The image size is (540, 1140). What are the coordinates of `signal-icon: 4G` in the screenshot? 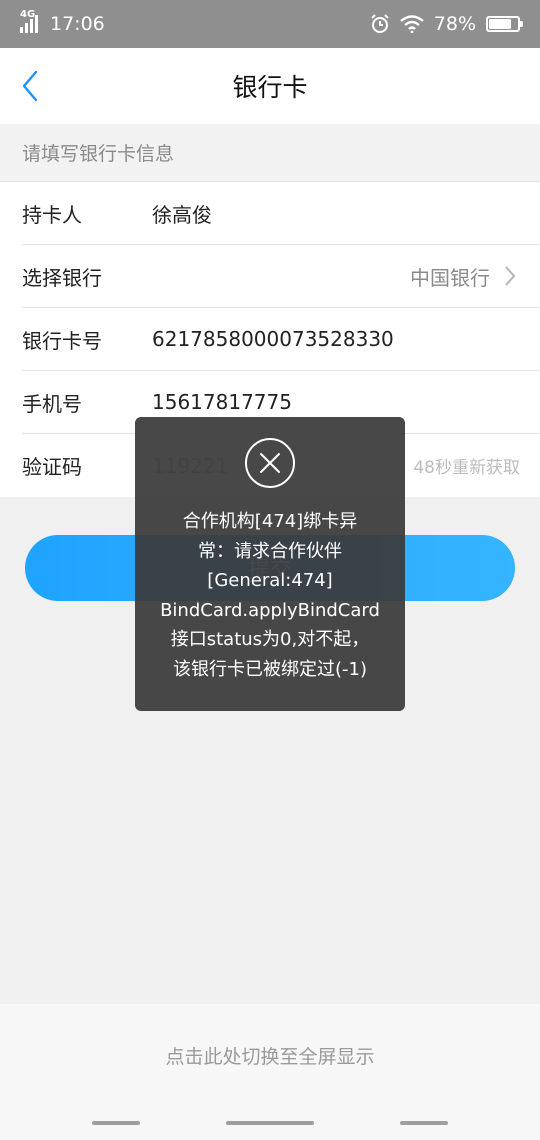 It's located at (29, 21).